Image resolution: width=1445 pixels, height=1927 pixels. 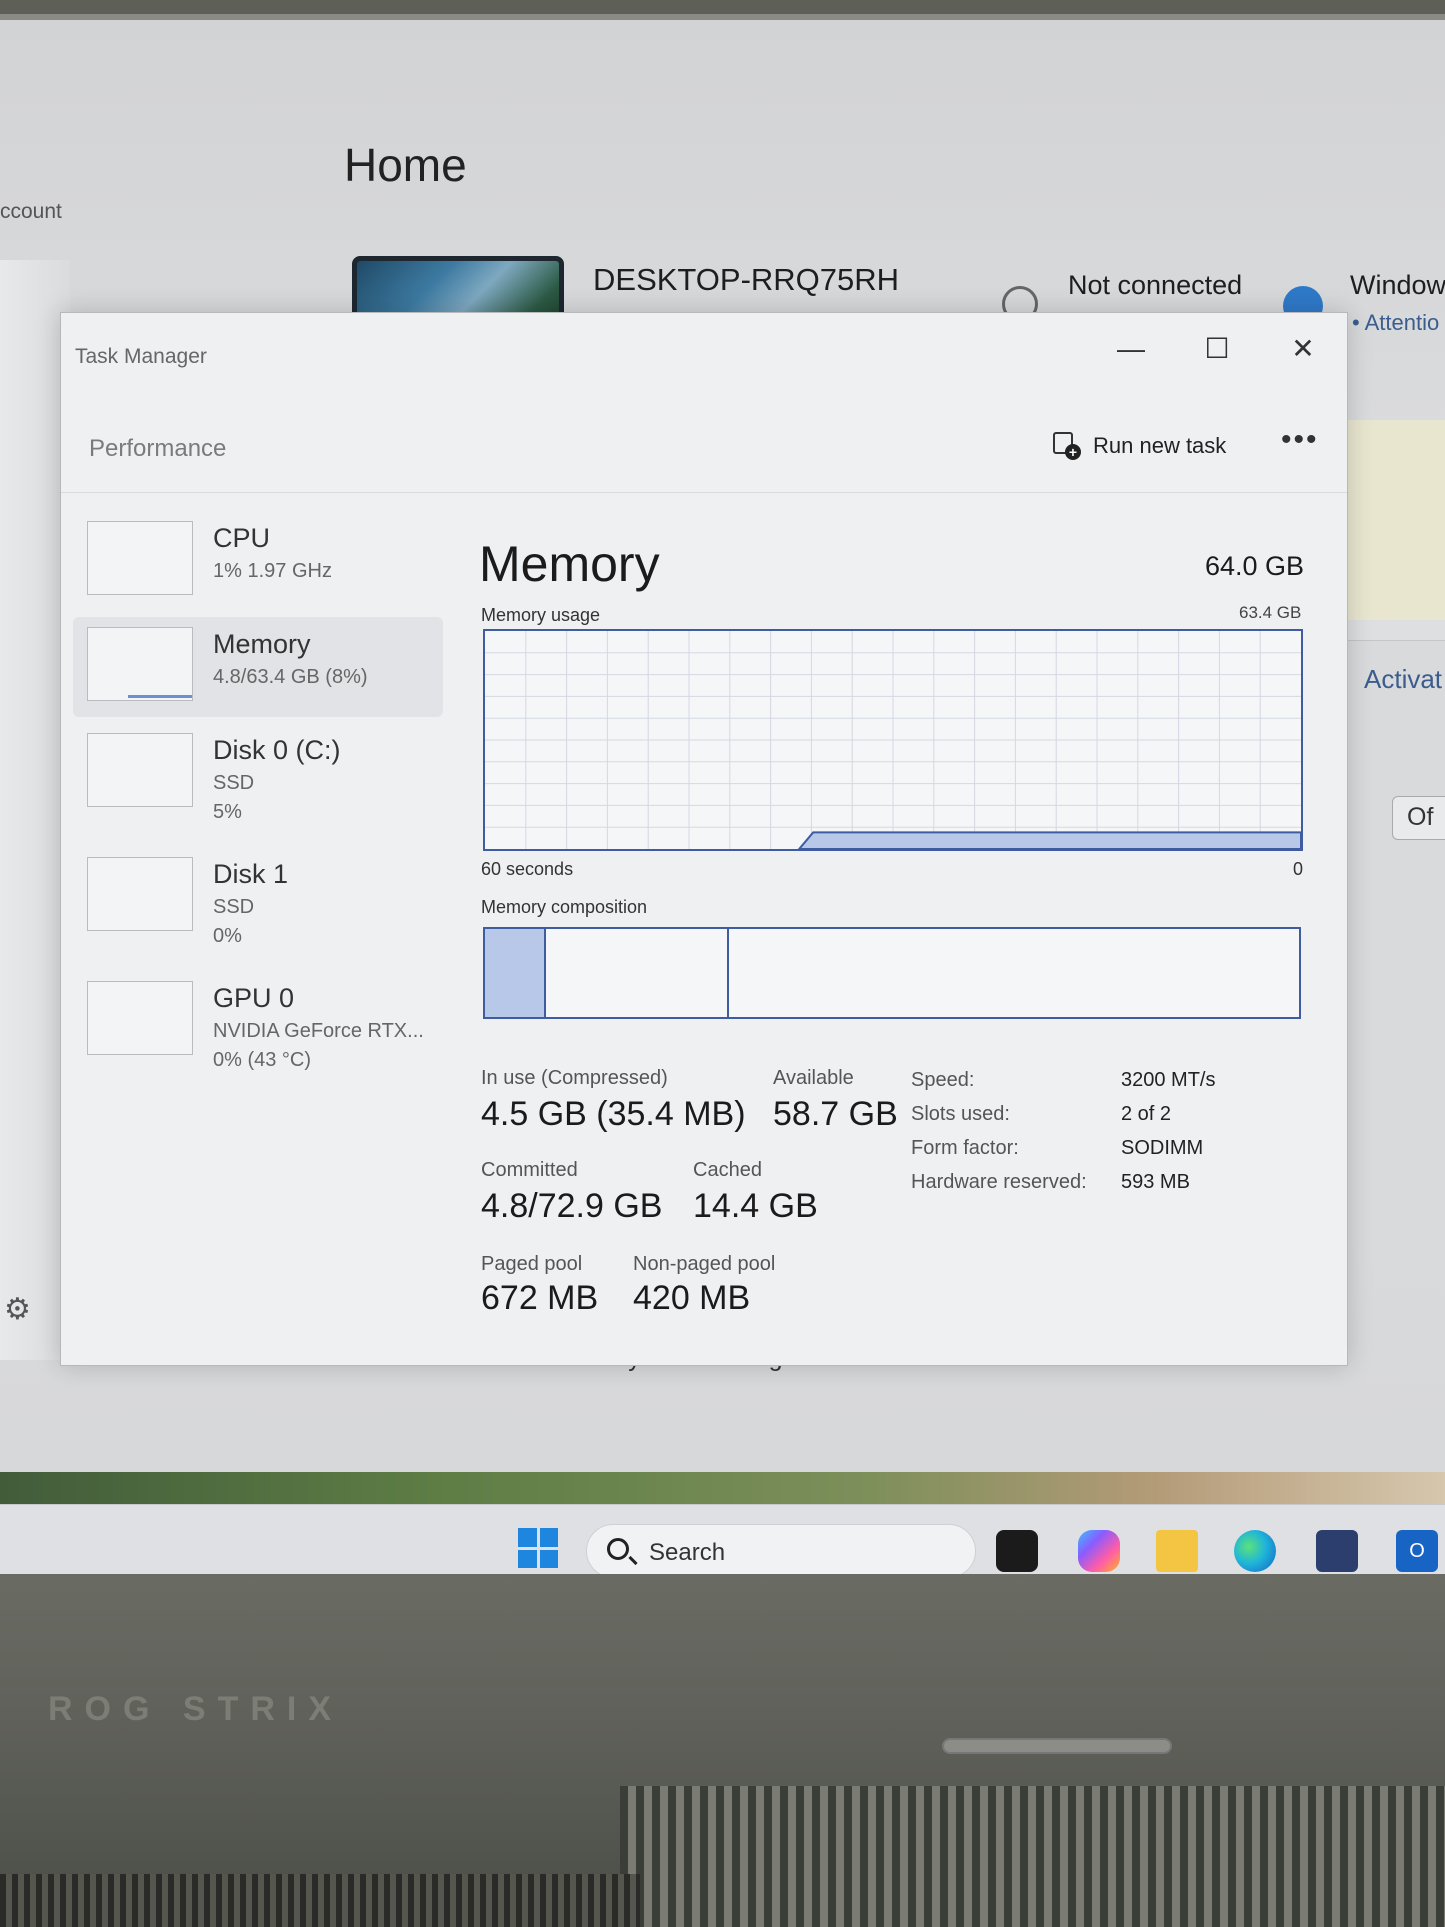 What do you see at coordinates (704, 346) in the screenshot?
I see `title-bar: Task Manager — ☐ ✕` at bounding box center [704, 346].